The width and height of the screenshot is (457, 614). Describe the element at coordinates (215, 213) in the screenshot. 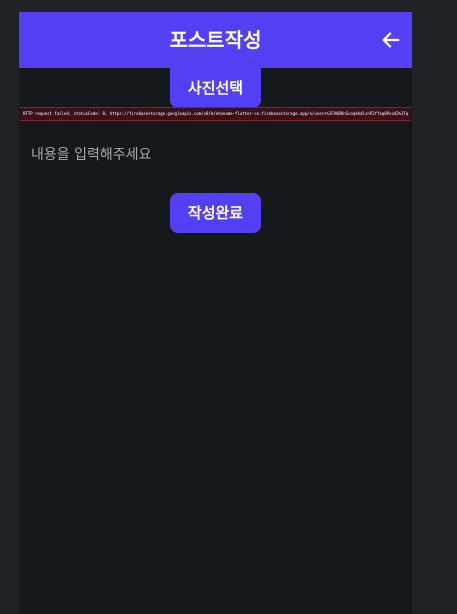

I see `submit-post-button: 작성완료` at that location.